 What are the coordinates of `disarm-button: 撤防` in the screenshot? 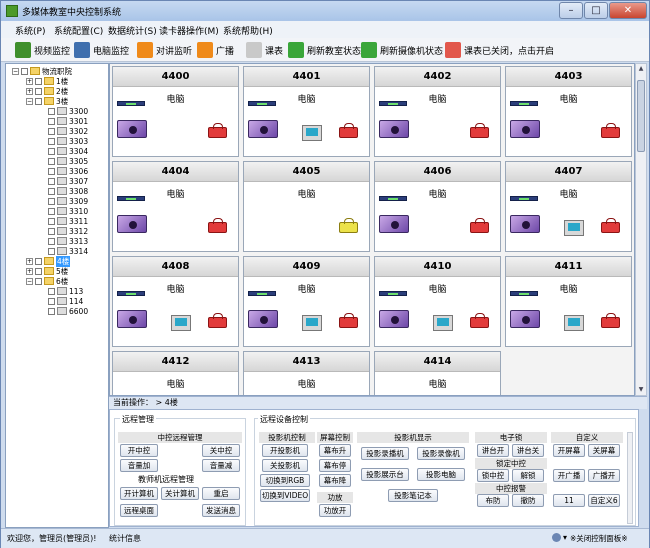 It's located at (528, 500).